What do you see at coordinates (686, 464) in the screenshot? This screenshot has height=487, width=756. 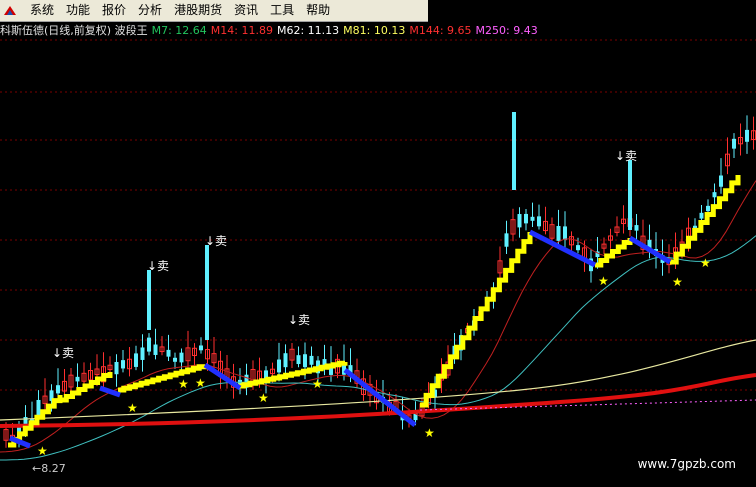 I see `watermark: www.7gpzb.com` at bounding box center [686, 464].